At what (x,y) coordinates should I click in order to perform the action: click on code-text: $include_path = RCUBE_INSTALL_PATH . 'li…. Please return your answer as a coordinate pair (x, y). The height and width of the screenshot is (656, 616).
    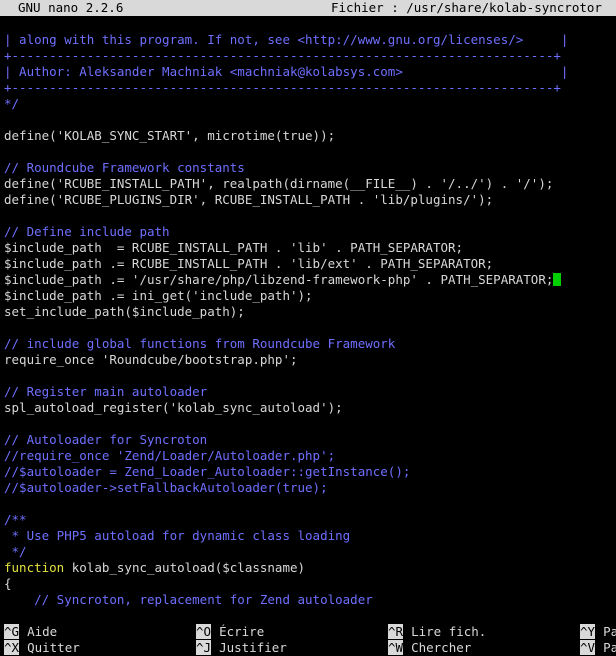
    Looking at the image, I should click on (234, 247).